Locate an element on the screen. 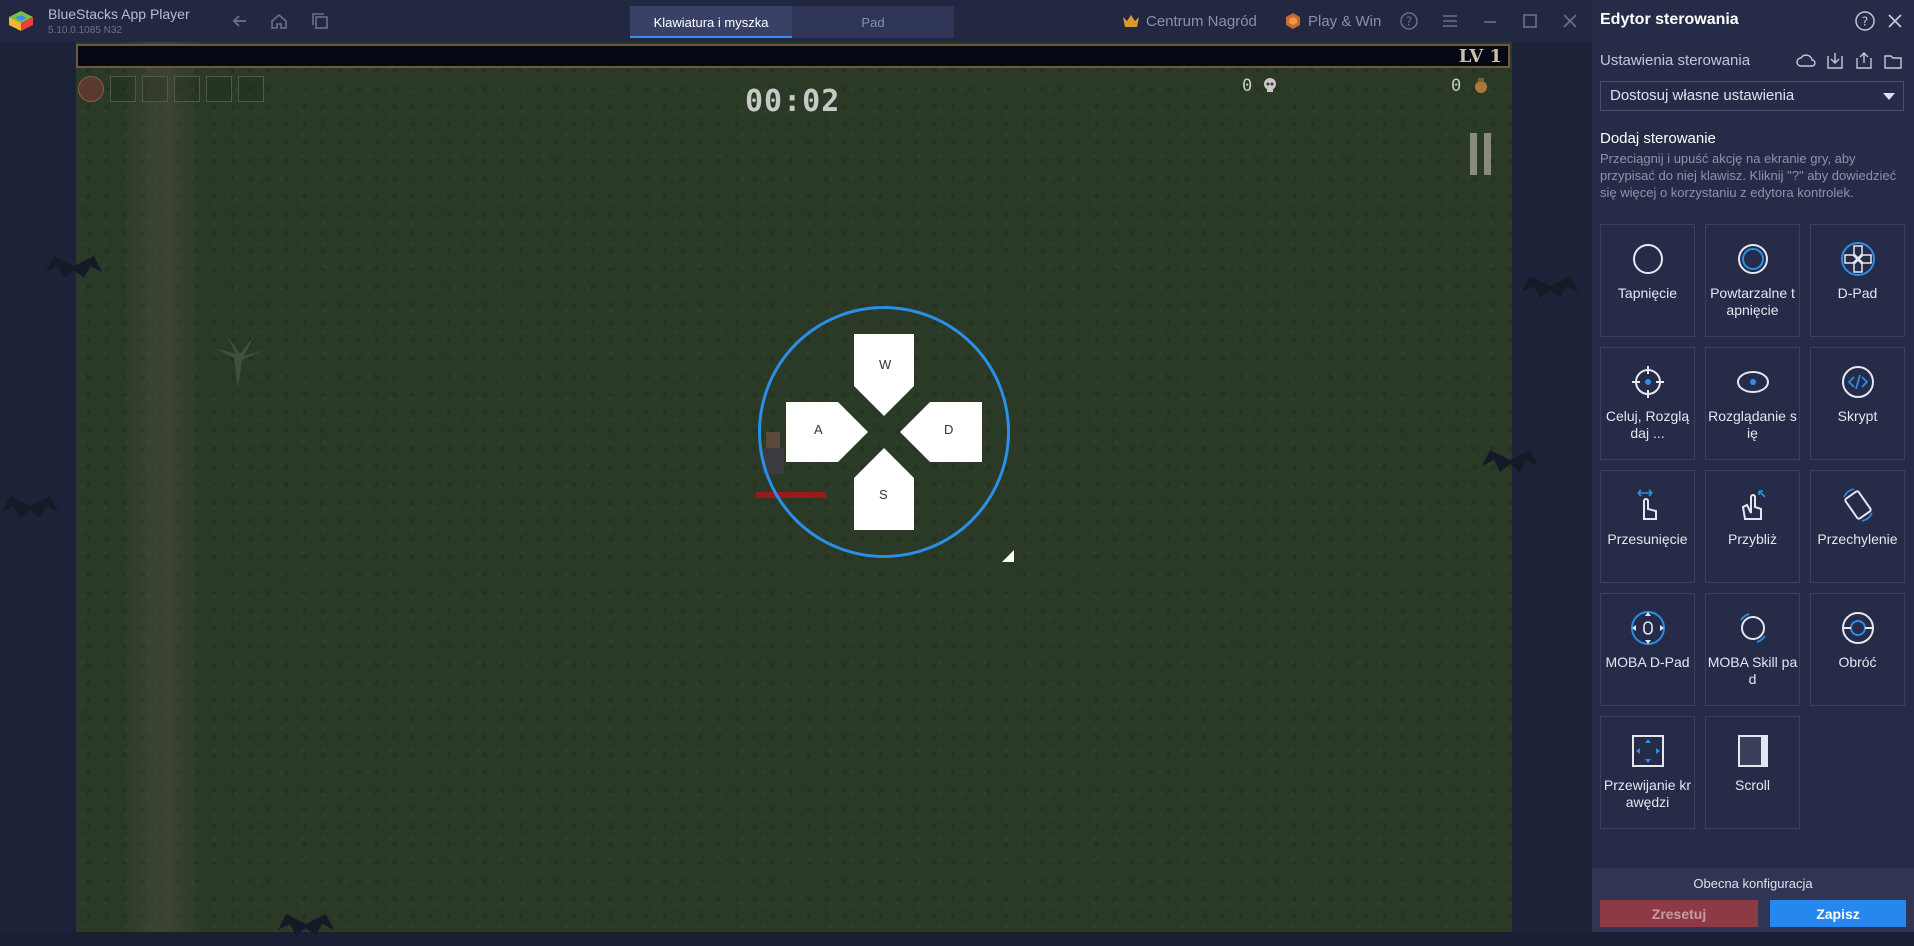  tab-keyboard-mouse: Klawiatura i myszka is located at coordinates (711, 22).